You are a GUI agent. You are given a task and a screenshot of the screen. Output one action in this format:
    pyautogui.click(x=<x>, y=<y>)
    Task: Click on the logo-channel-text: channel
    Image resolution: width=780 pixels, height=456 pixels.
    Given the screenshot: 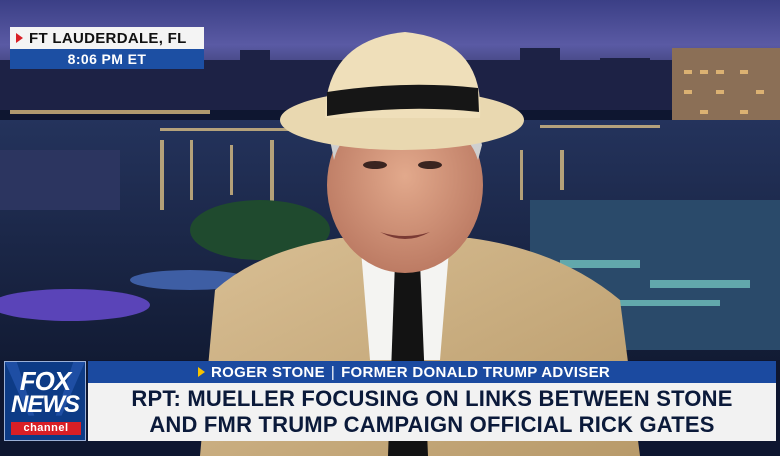 What is the action you would take?
    pyautogui.click(x=46, y=428)
    